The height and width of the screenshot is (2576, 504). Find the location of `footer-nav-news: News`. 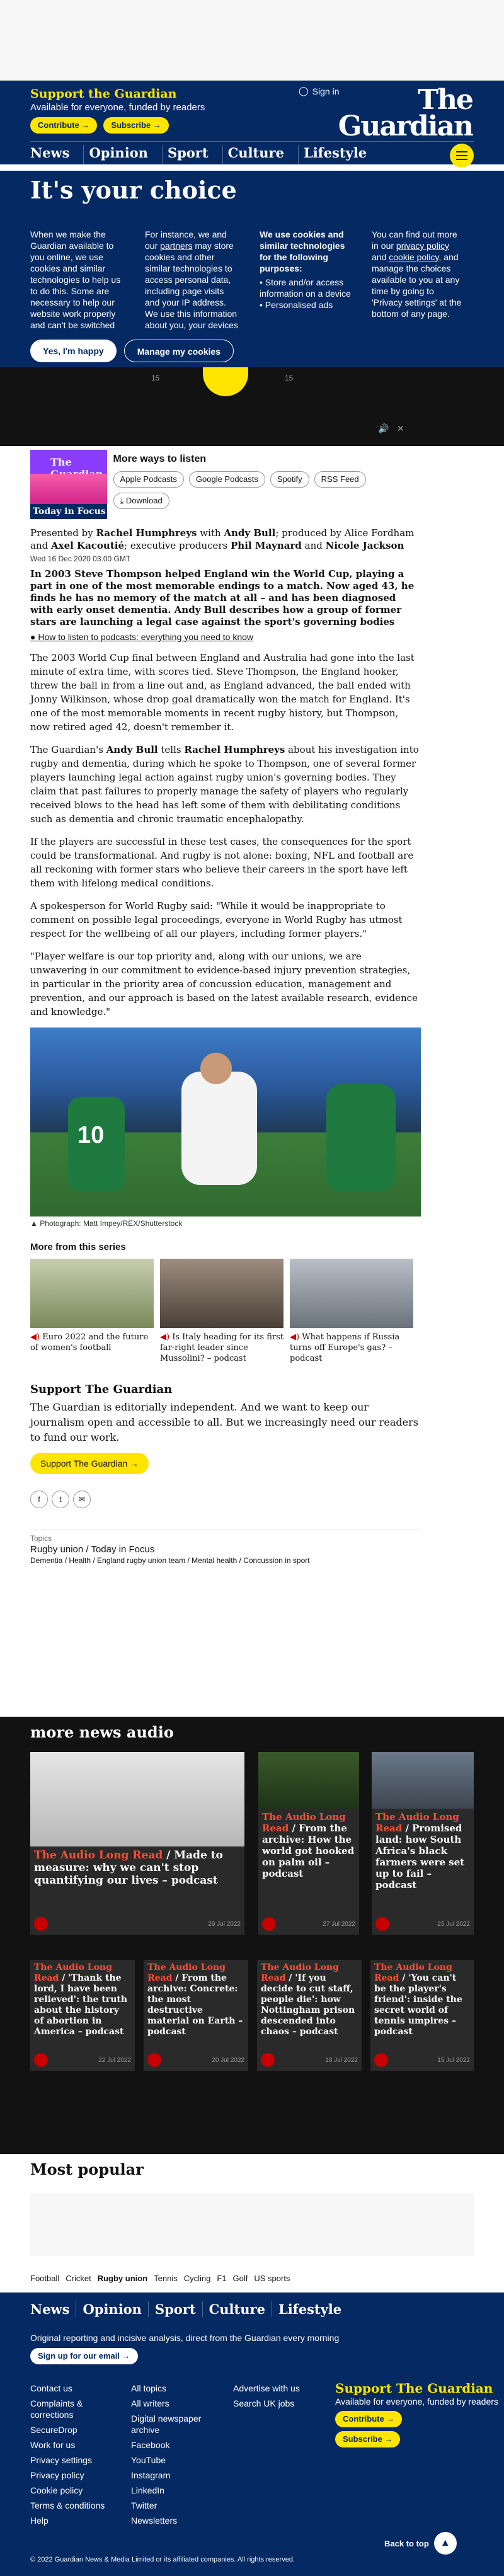

footer-nav-news: News is located at coordinates (53, 2309).